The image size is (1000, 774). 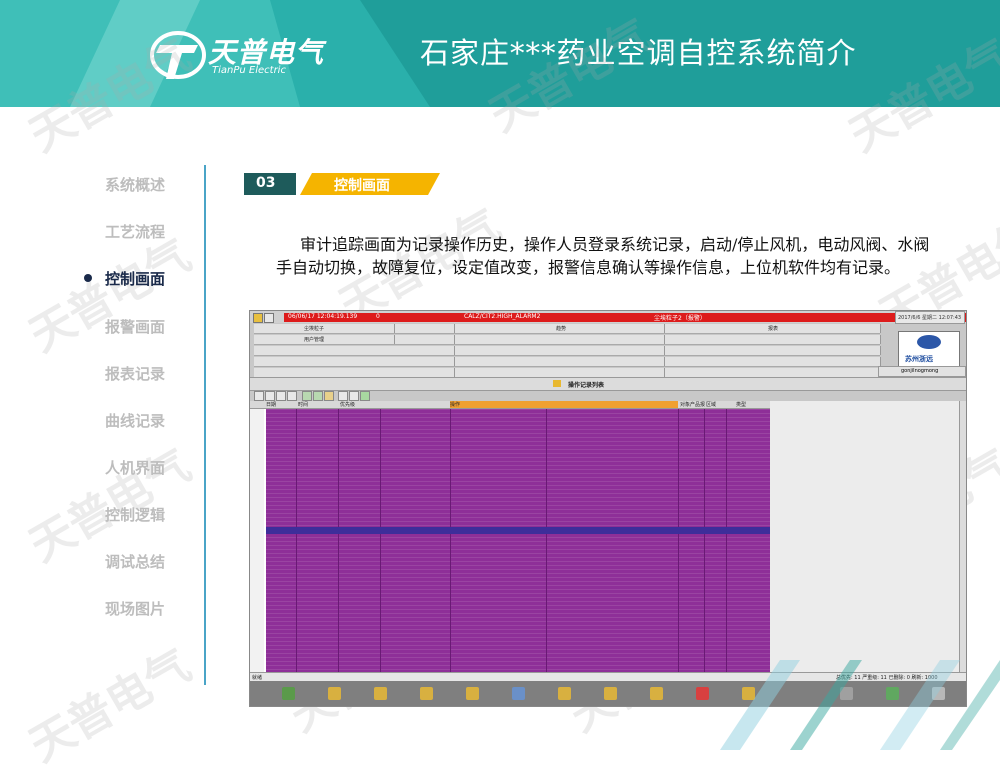 What do you see at coordinates (257, 678) in the screenshot?
I see `status-left: 就绪` at bounding box center [257, 678].